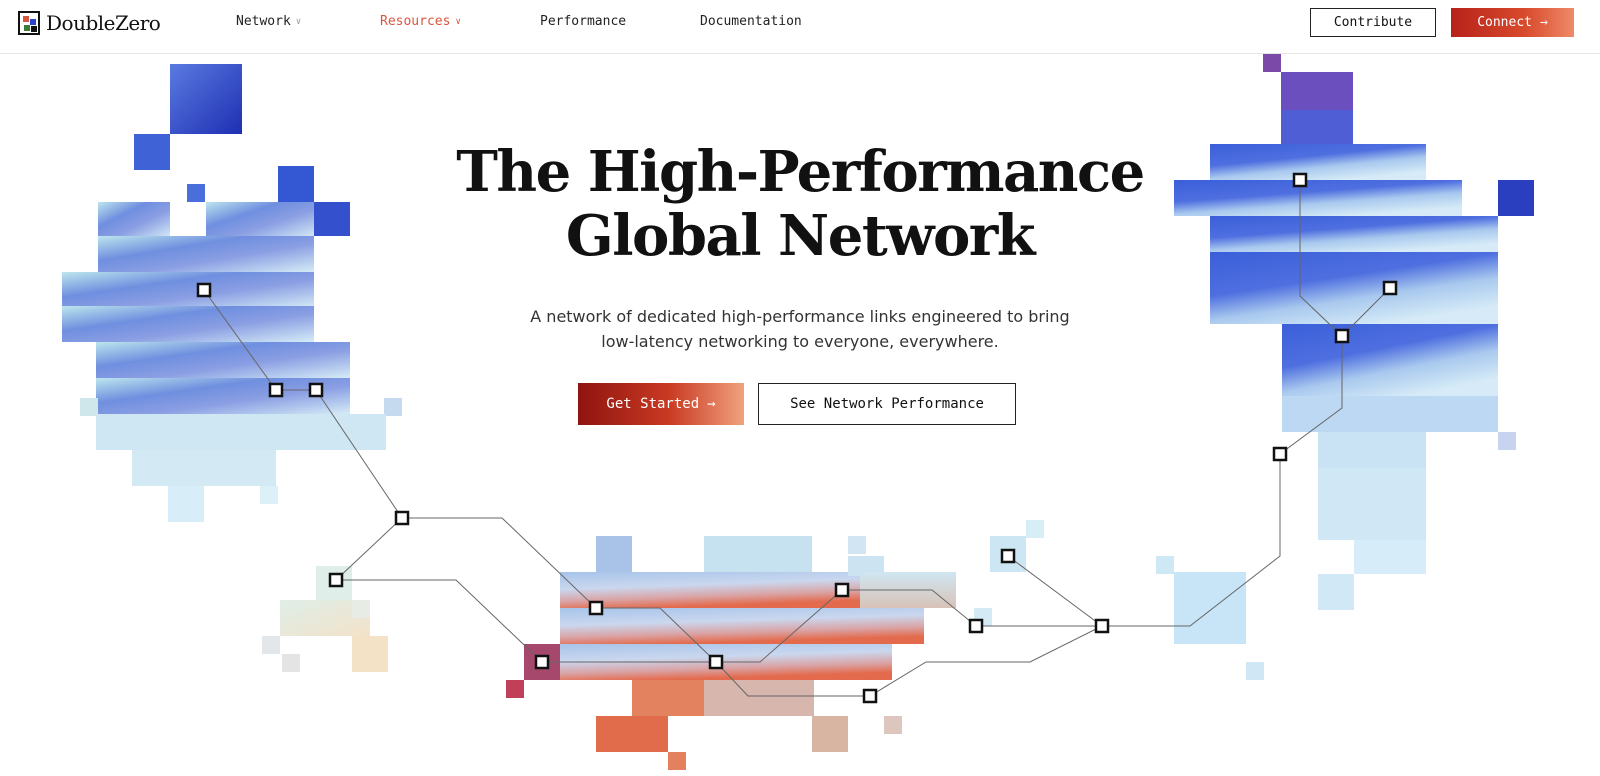 Image resolution: width=1600 pixels, height=776 pixels. Describe the element at coordinates (325, 619) in the screenshot. I see `lower-left-region-shape` at that location.